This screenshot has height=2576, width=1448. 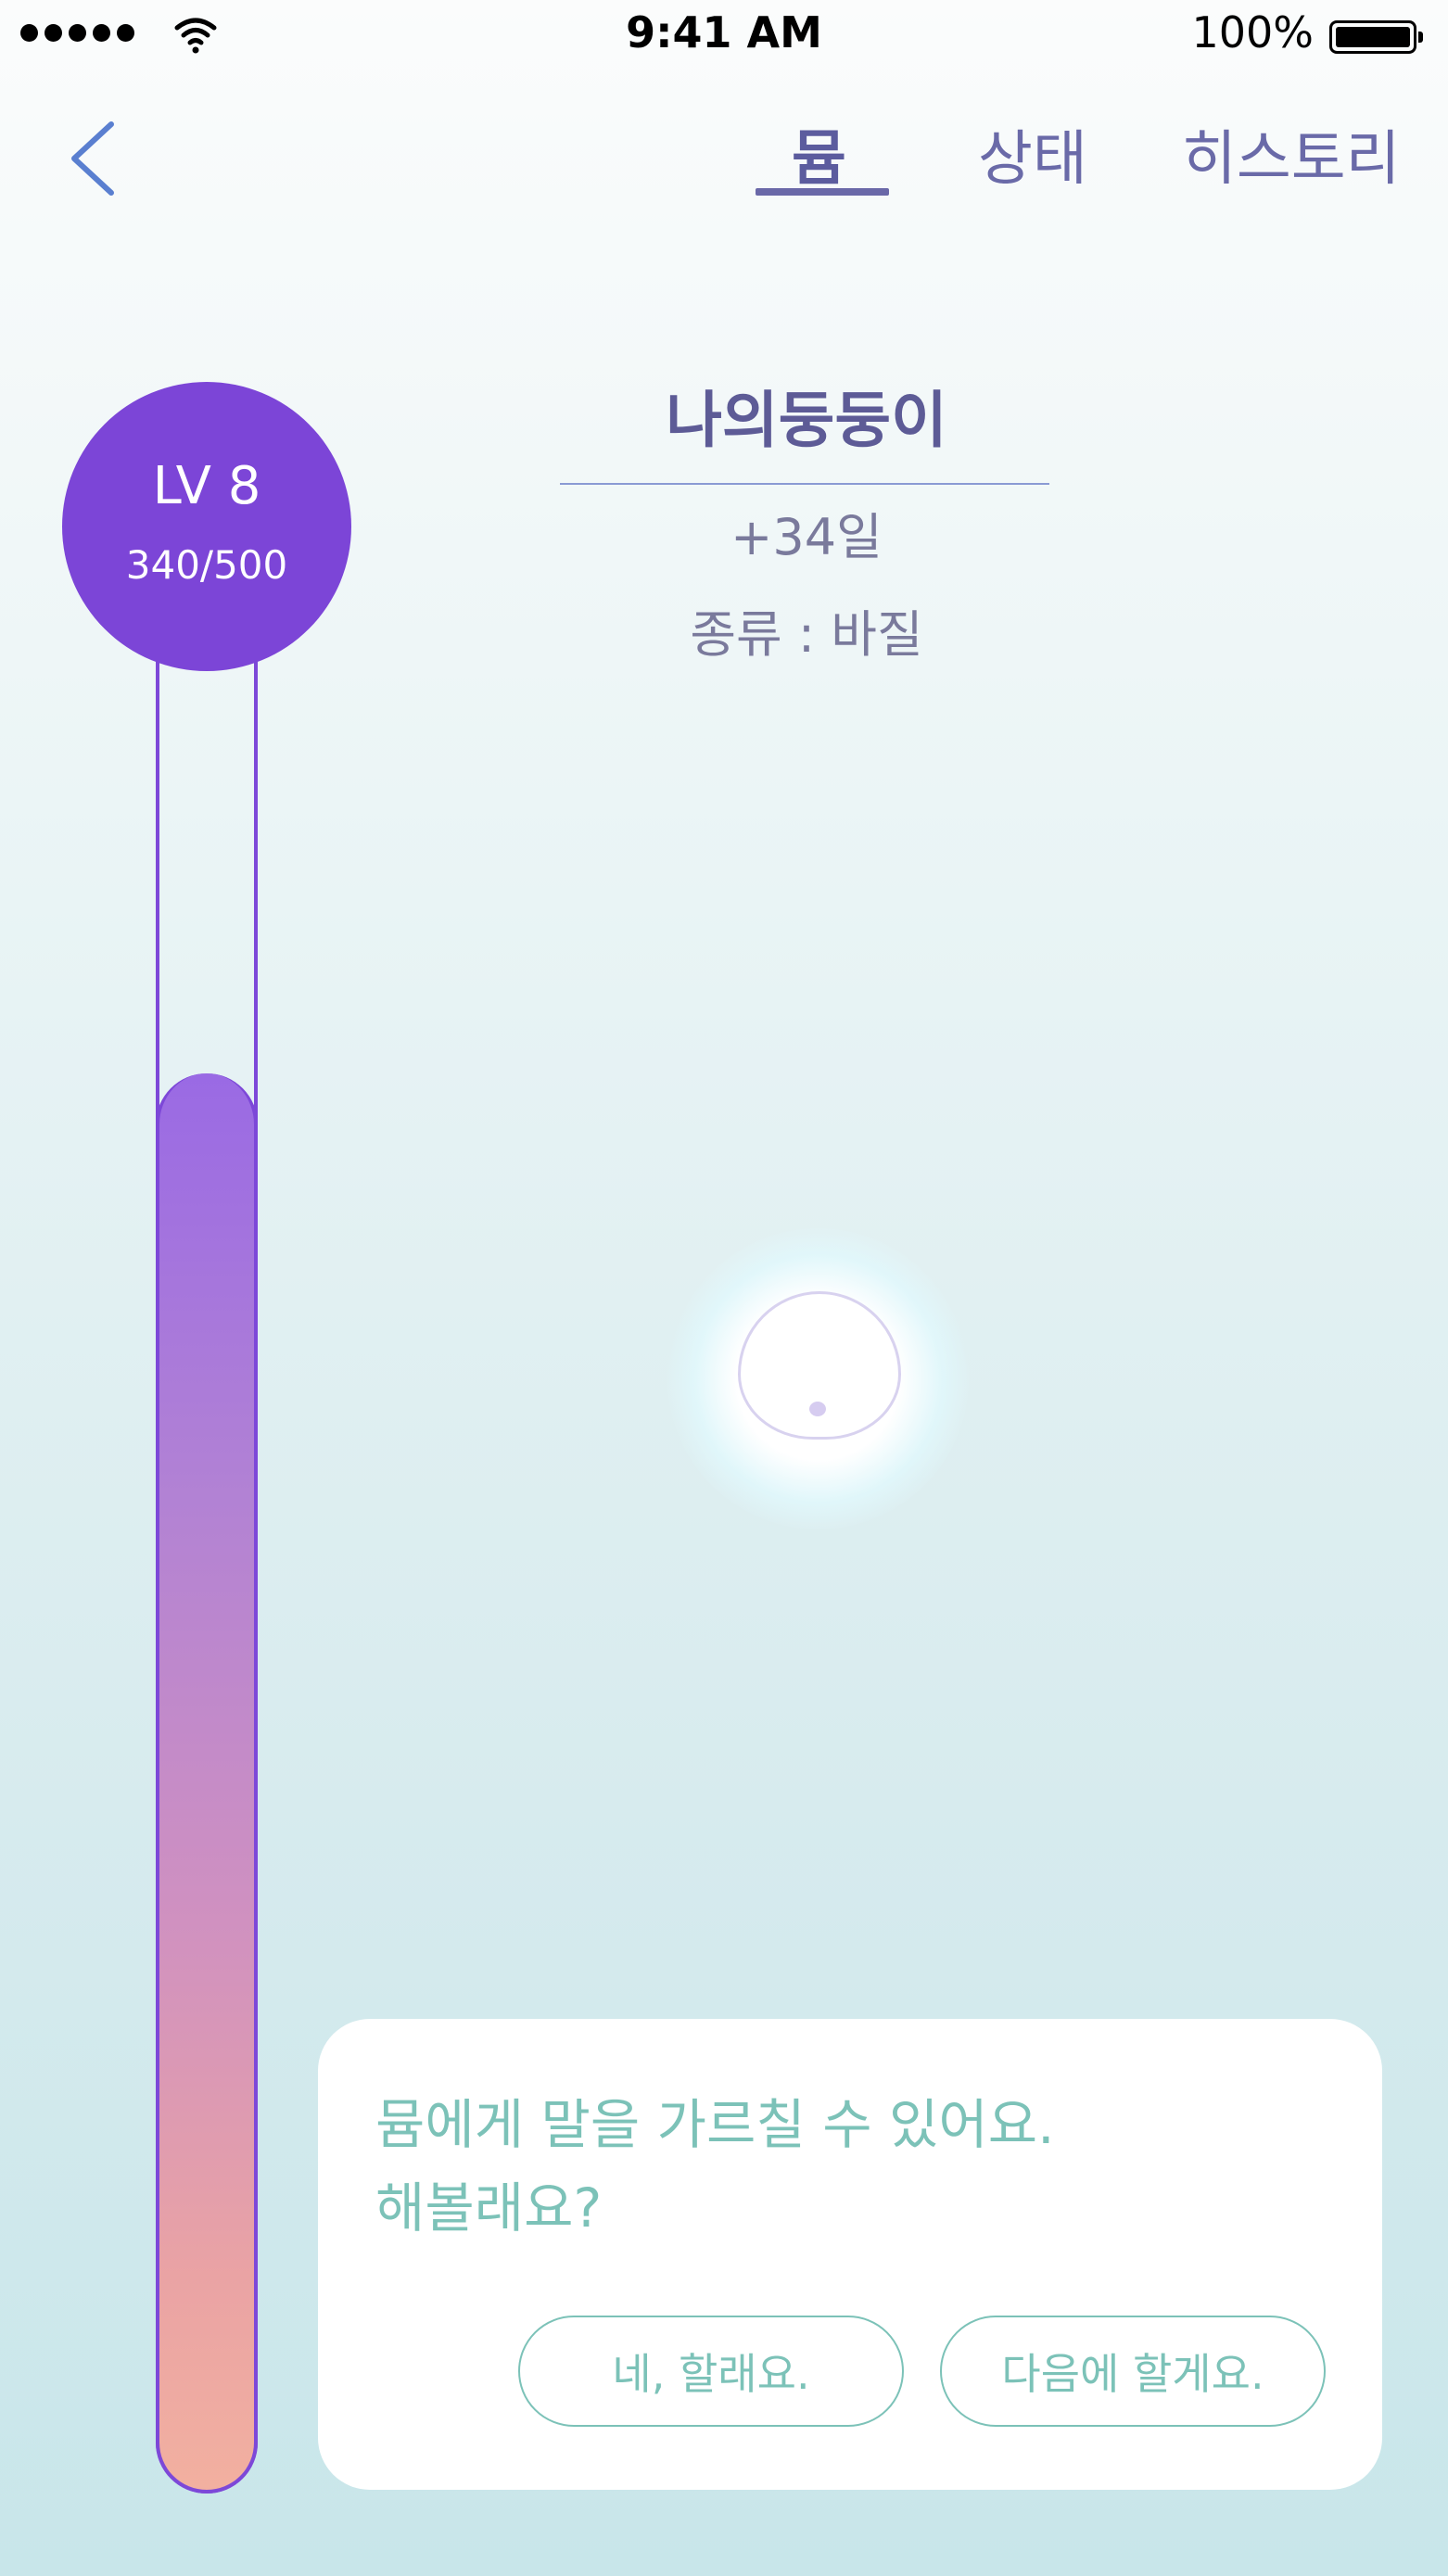 What do you see at coordinates (805, 484) in the screenshot?
I see `divider` at bounding box center [805, 484].